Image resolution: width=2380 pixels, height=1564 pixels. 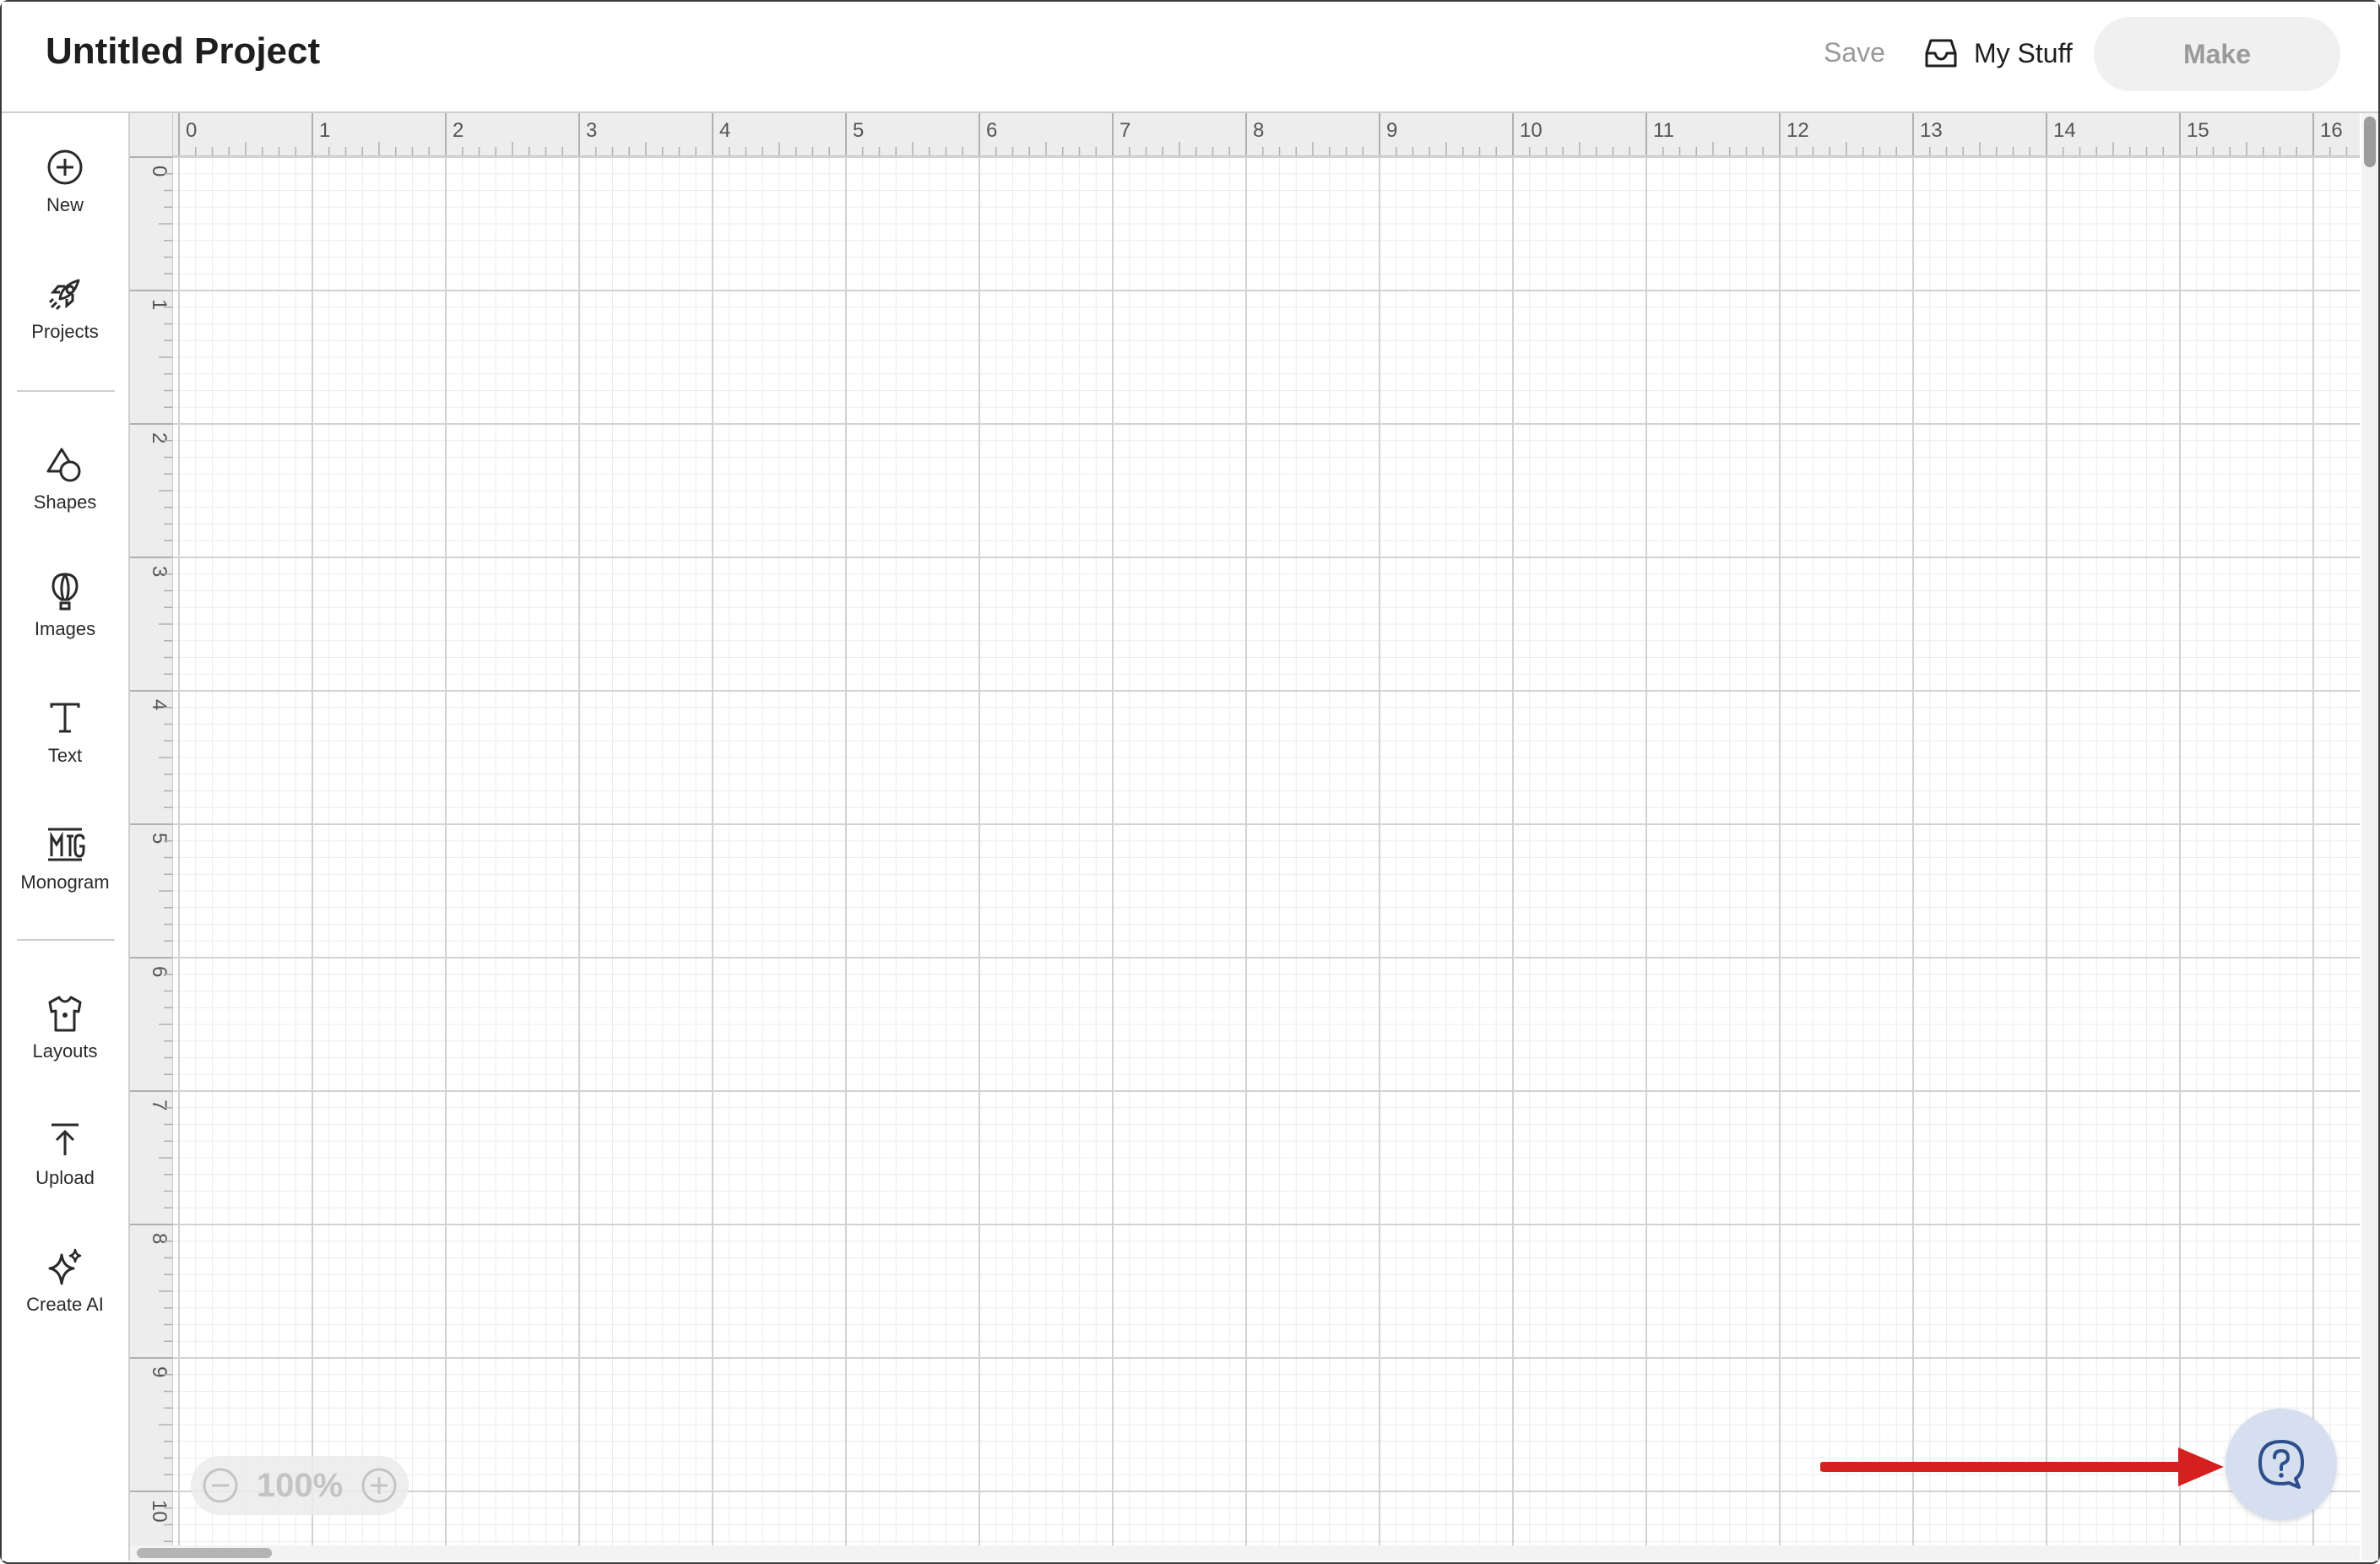 I want to click on ruler-y-label: 7, so click(x=159, y=1105).